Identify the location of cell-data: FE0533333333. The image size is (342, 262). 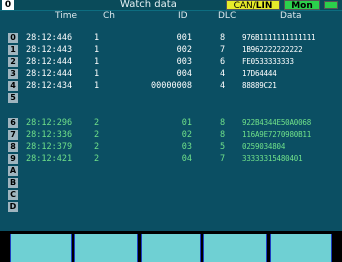
(268, 61).